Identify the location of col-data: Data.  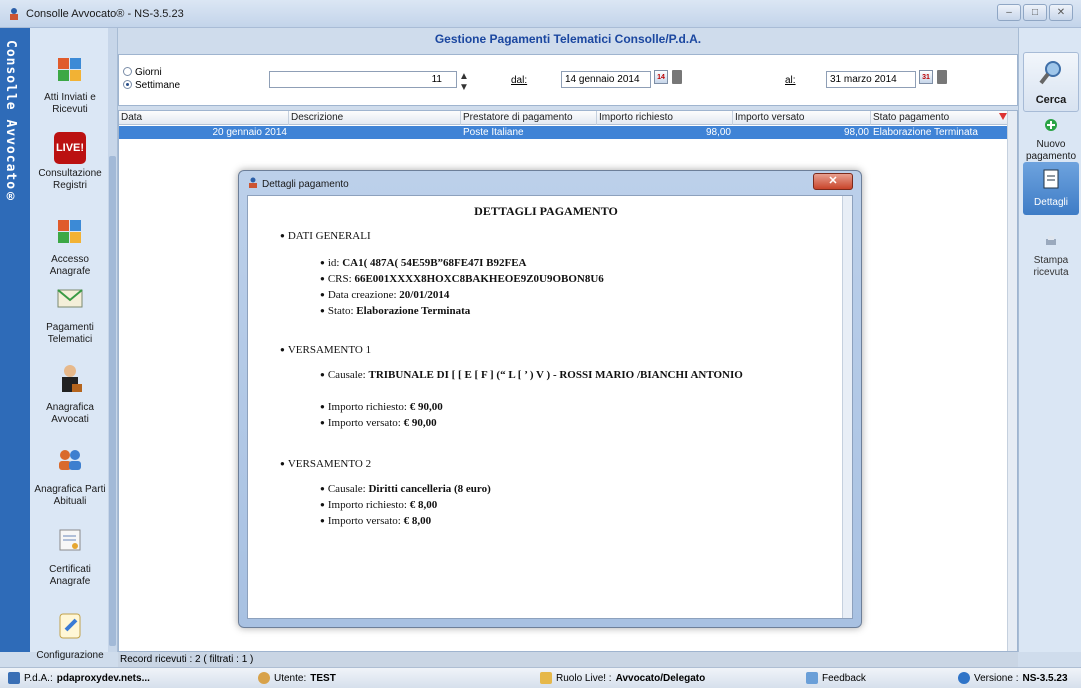
(204, 118).